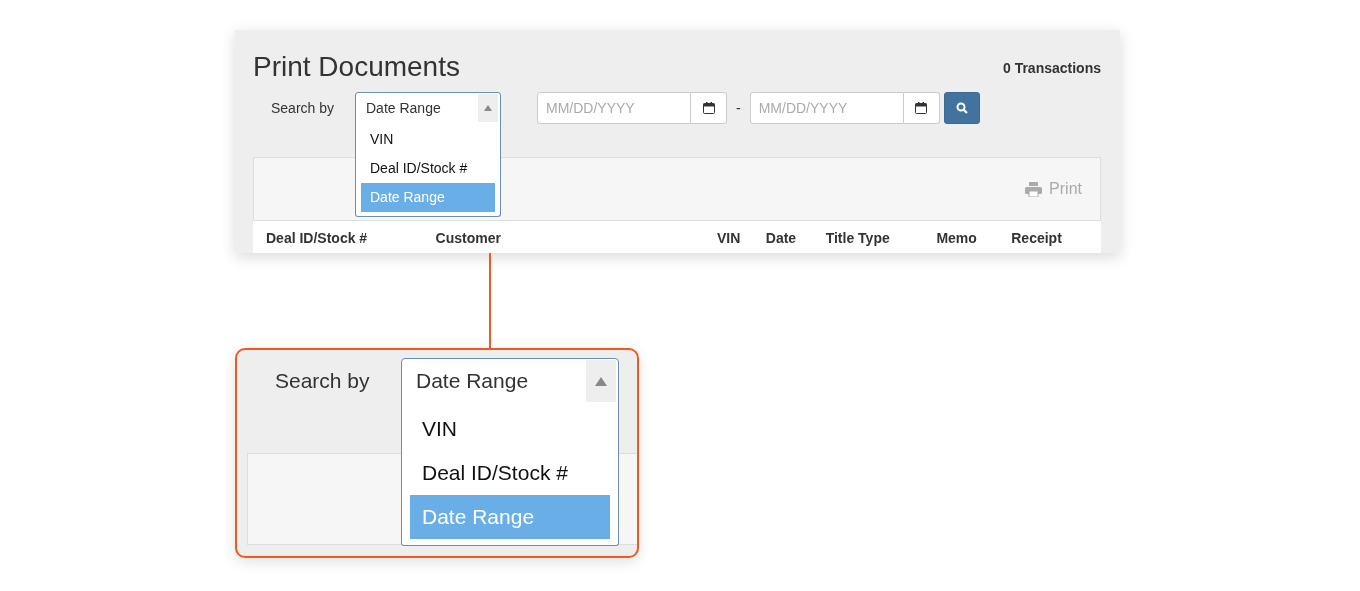 The image size is (1360, 591). Describe the element at coordinates (576, 240) in the screenshot. I see `column-header: Customer` at that location.